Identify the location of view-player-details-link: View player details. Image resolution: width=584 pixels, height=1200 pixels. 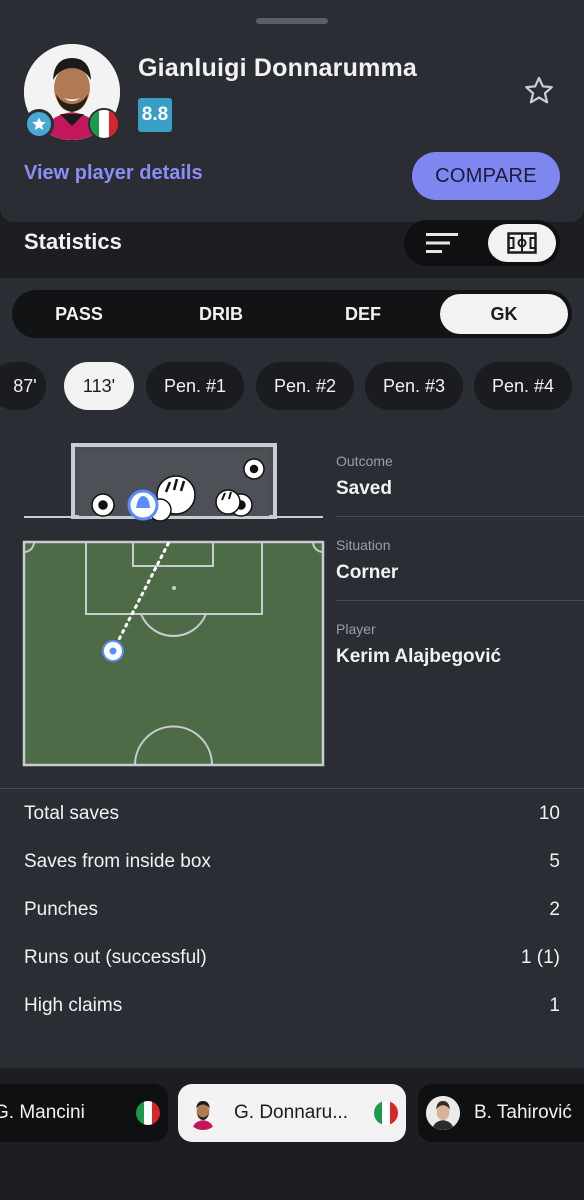
(113, 173).